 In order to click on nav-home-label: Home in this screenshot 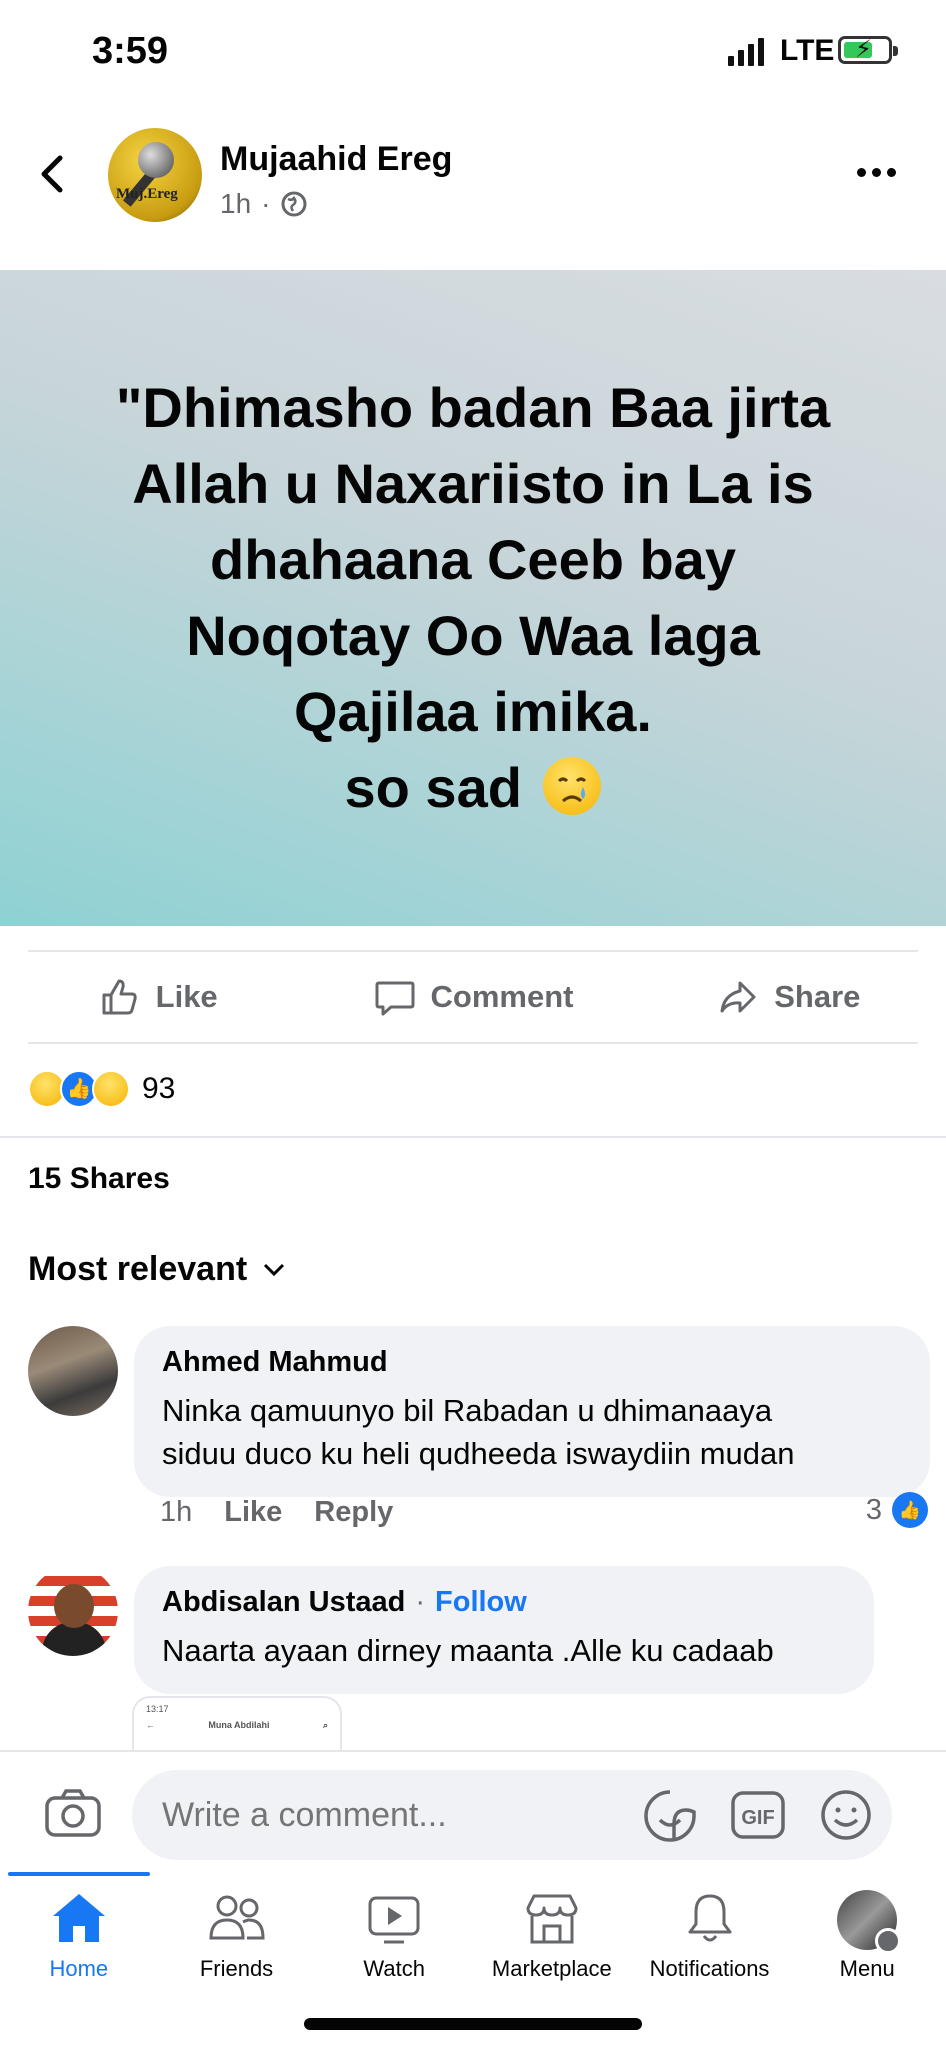, I will do `click(79, 1968)`.